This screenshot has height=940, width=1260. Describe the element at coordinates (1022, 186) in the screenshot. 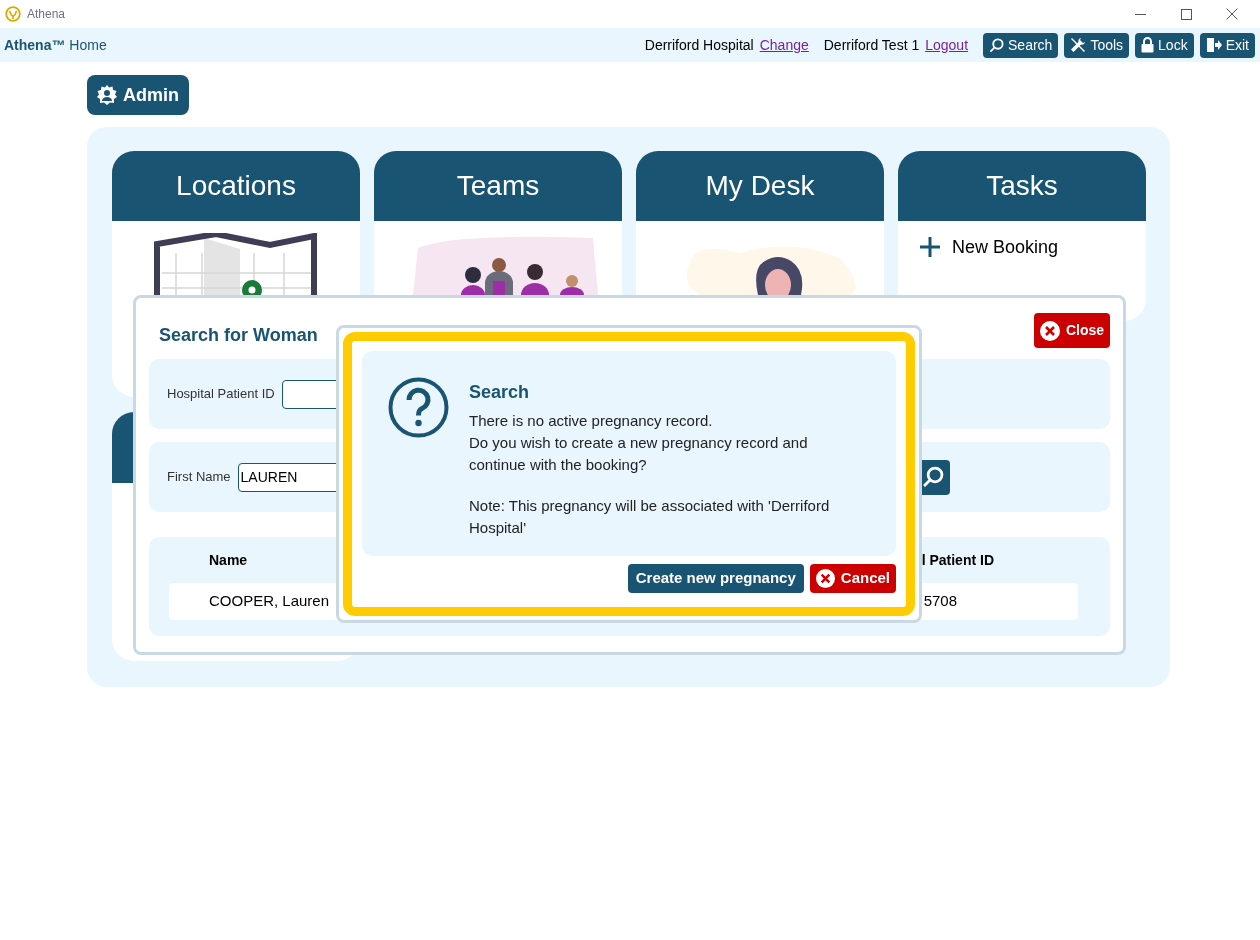

I see `tile-header: Tasks` at that location.